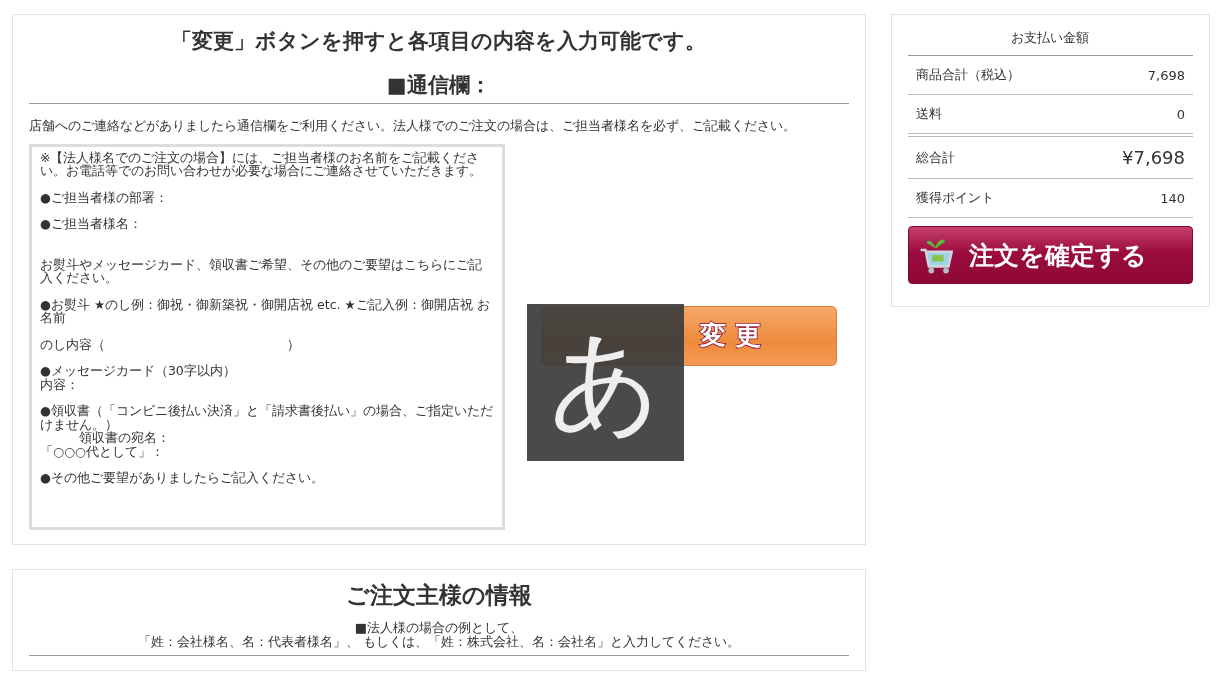 The height and width of the screenshot is (698, 1220). What do you see at coordinates (170, 344) in the screenshot?
I see `message-text: のし内容（ ）` at bounding box center [170, 344].